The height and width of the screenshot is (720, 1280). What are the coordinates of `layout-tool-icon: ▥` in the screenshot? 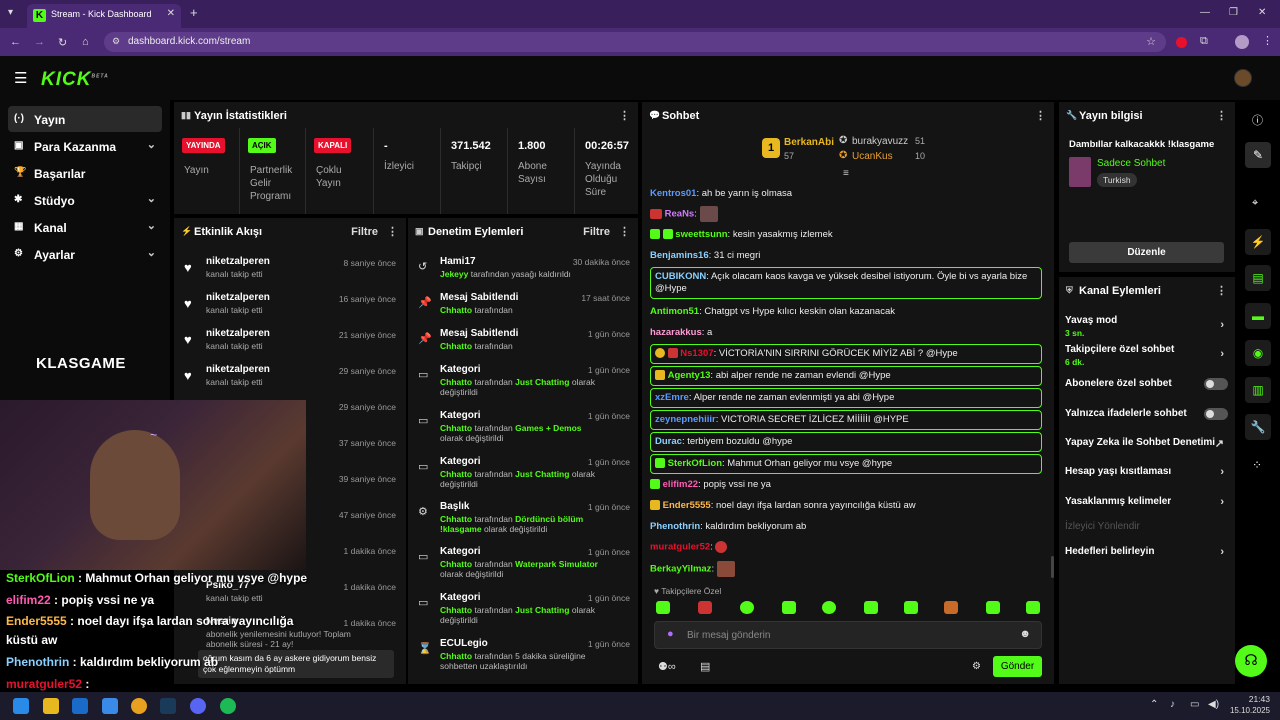 It's located at (1258, 390).